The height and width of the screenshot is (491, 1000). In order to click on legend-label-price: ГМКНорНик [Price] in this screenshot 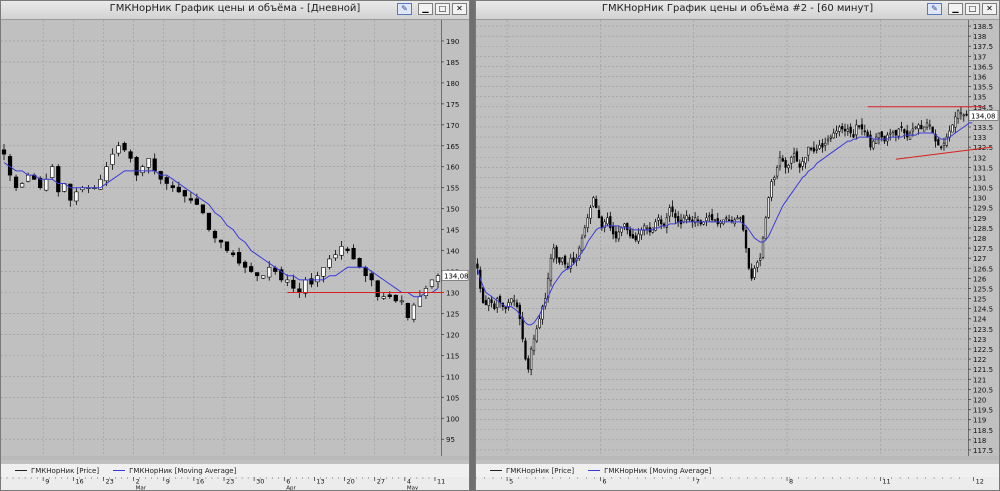, I will do `click(540, 470)`.